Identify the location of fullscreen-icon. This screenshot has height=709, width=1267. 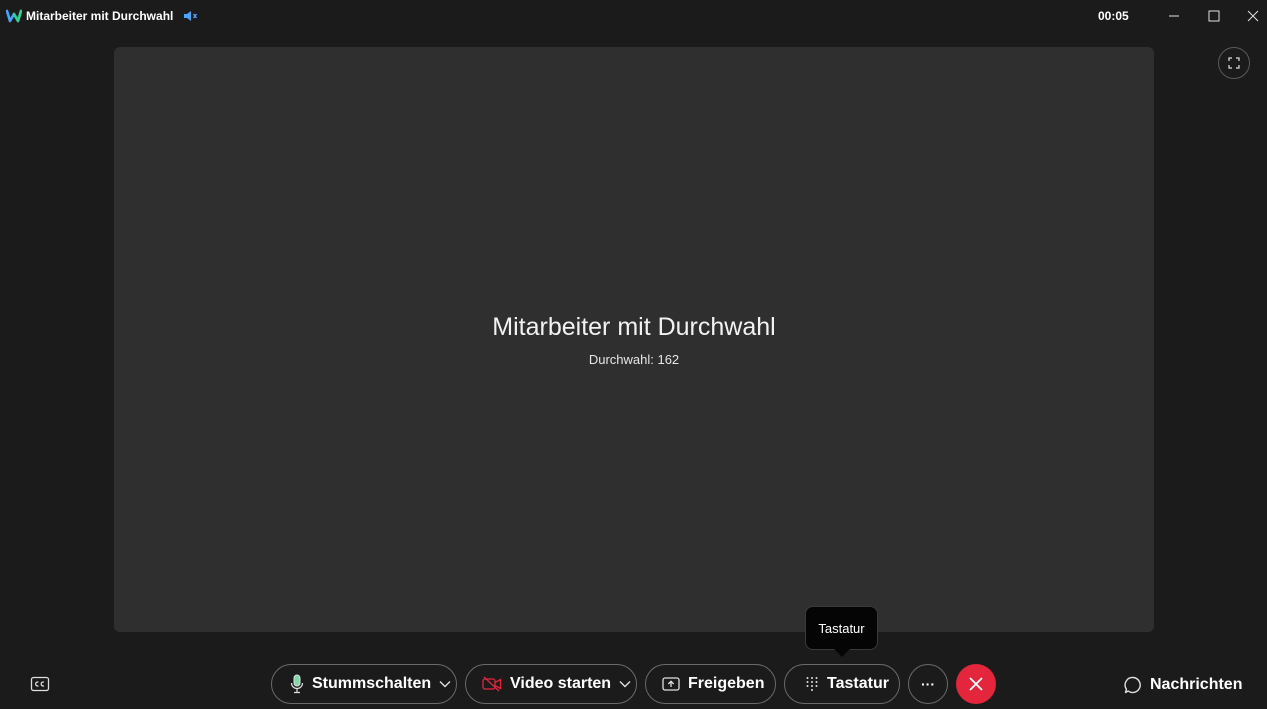
(1234, 63).